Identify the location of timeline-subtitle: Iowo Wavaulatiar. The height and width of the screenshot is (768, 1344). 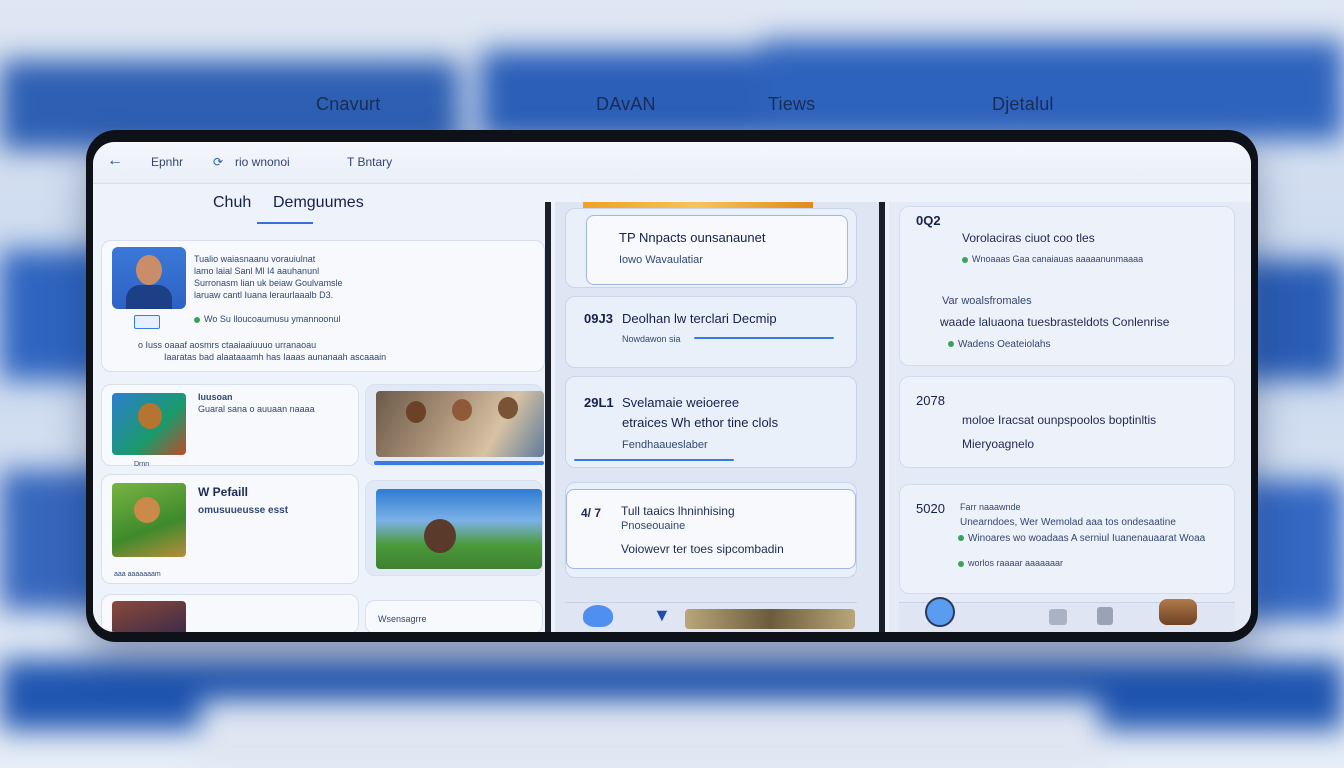
(661, 260).